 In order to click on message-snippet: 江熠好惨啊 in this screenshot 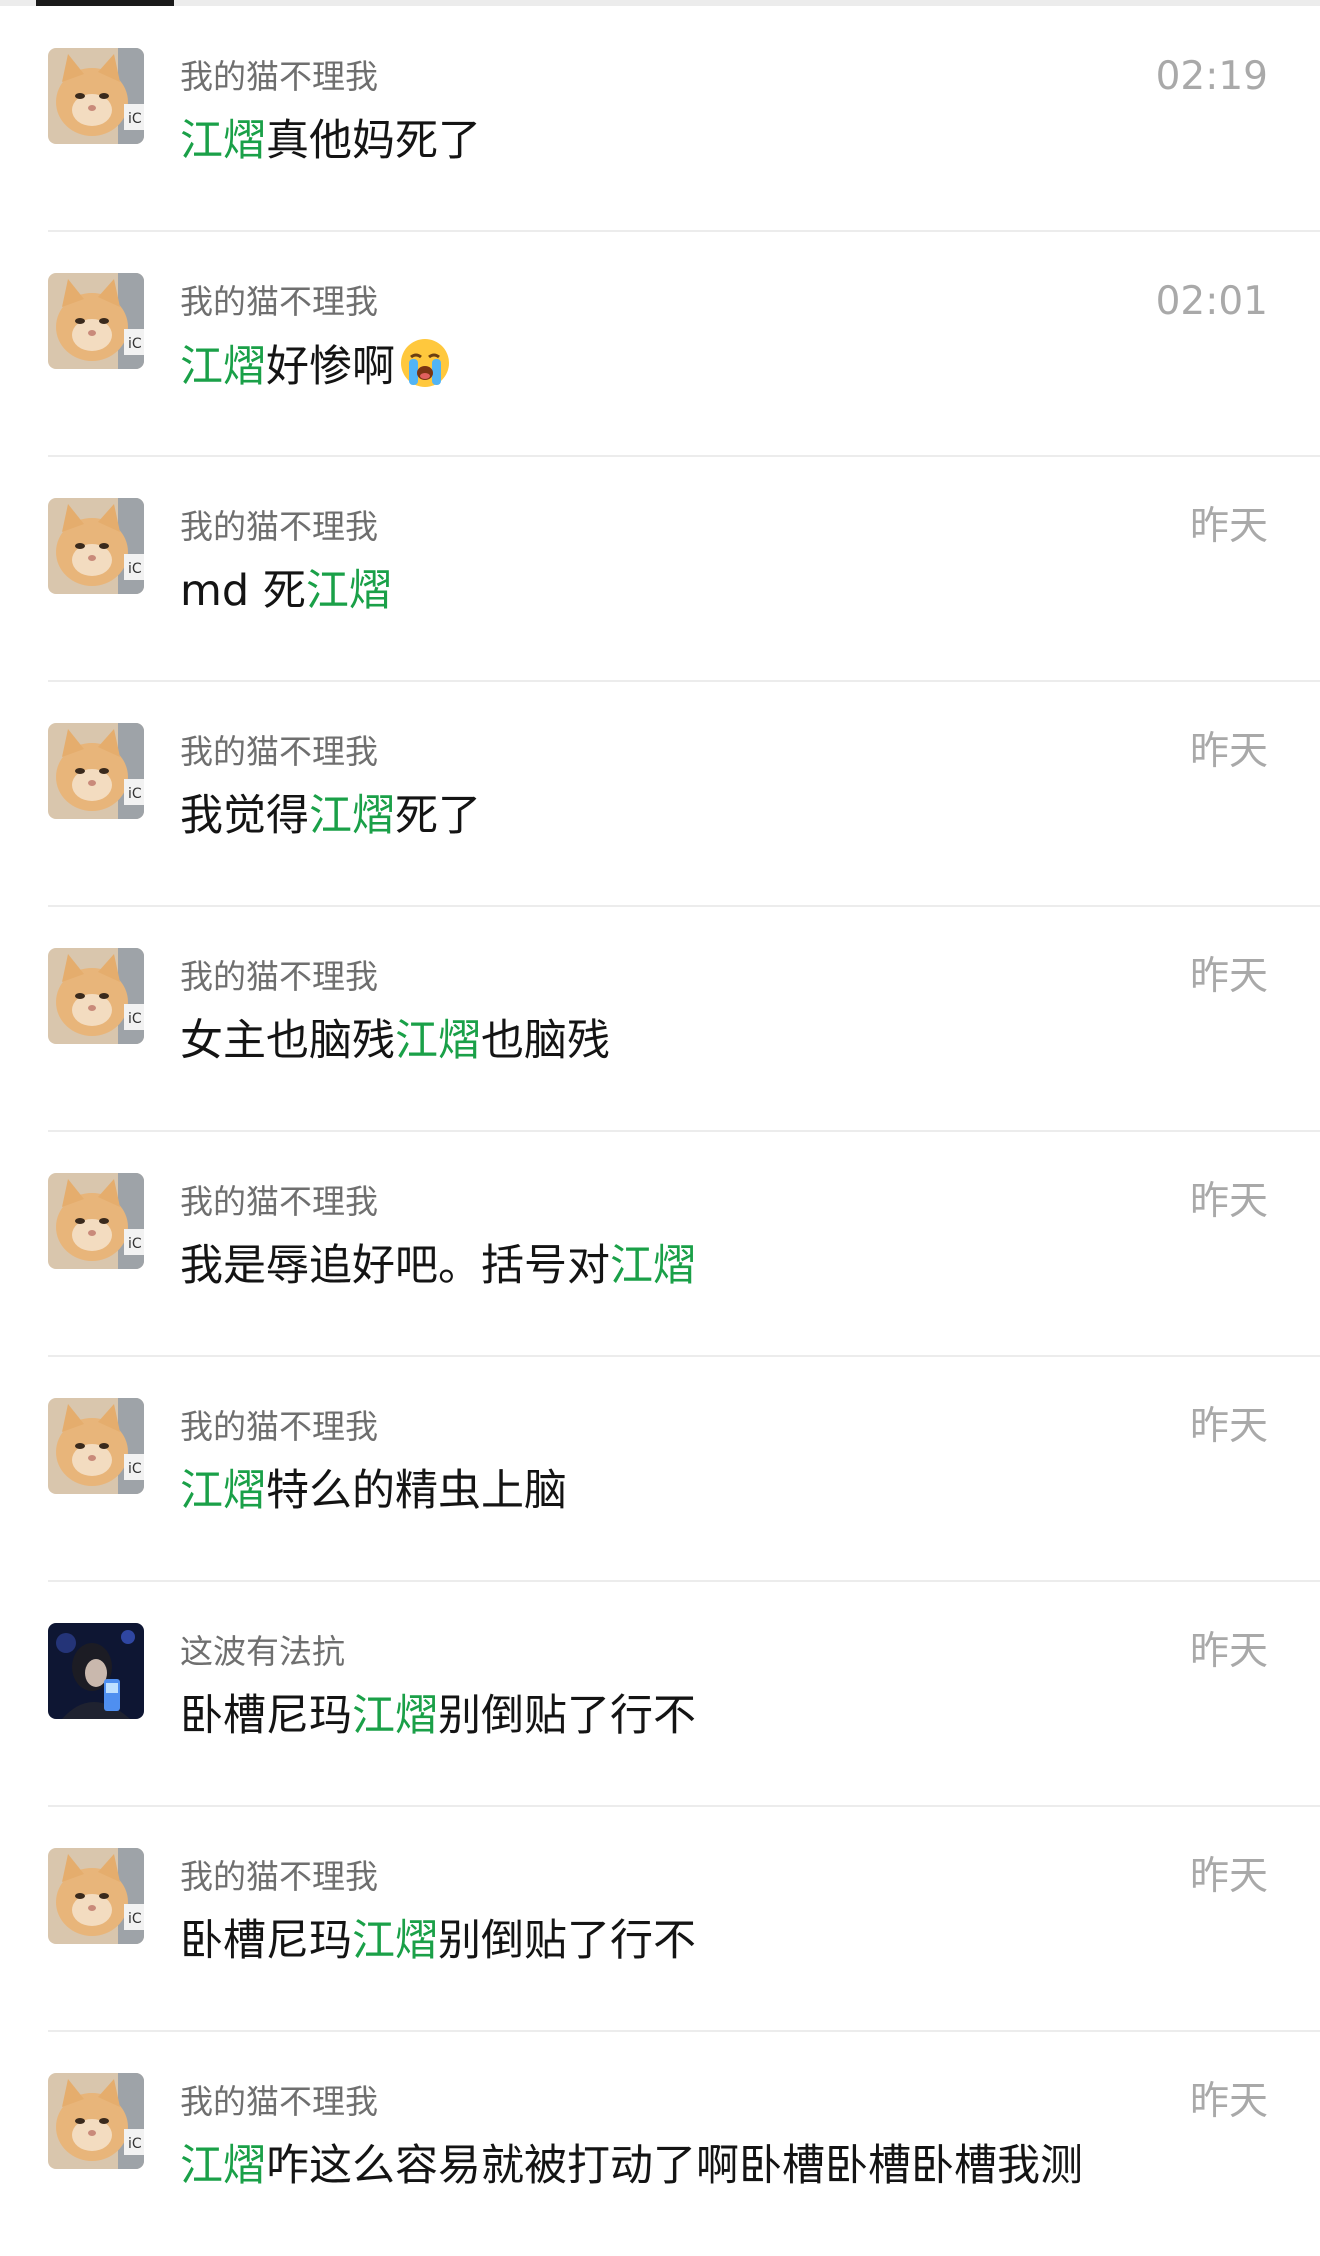, I will do `click(315, 370)`.